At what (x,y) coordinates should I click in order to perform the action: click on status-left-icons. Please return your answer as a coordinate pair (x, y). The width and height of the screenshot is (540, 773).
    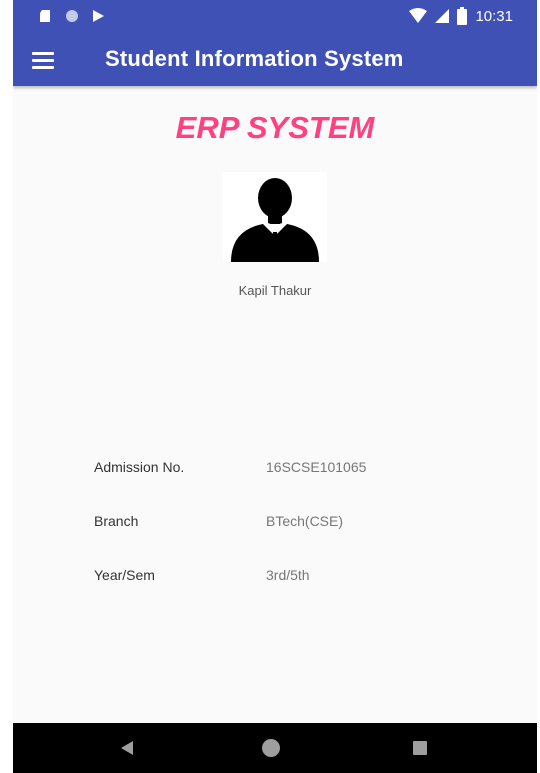
    Looking at the image, I should click on (72, 16).